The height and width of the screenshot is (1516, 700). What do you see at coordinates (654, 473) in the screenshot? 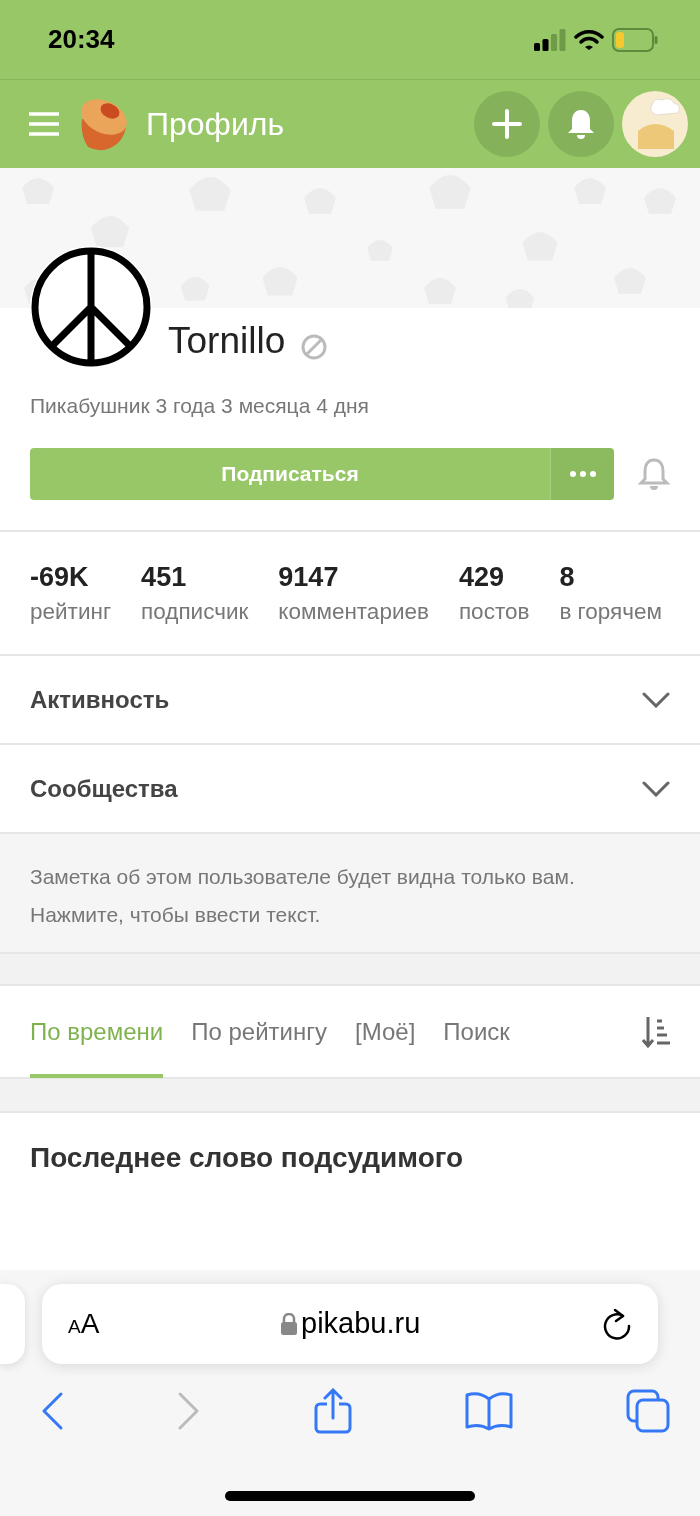
I see `notify-bell-button` at bounding box center [654, 473].